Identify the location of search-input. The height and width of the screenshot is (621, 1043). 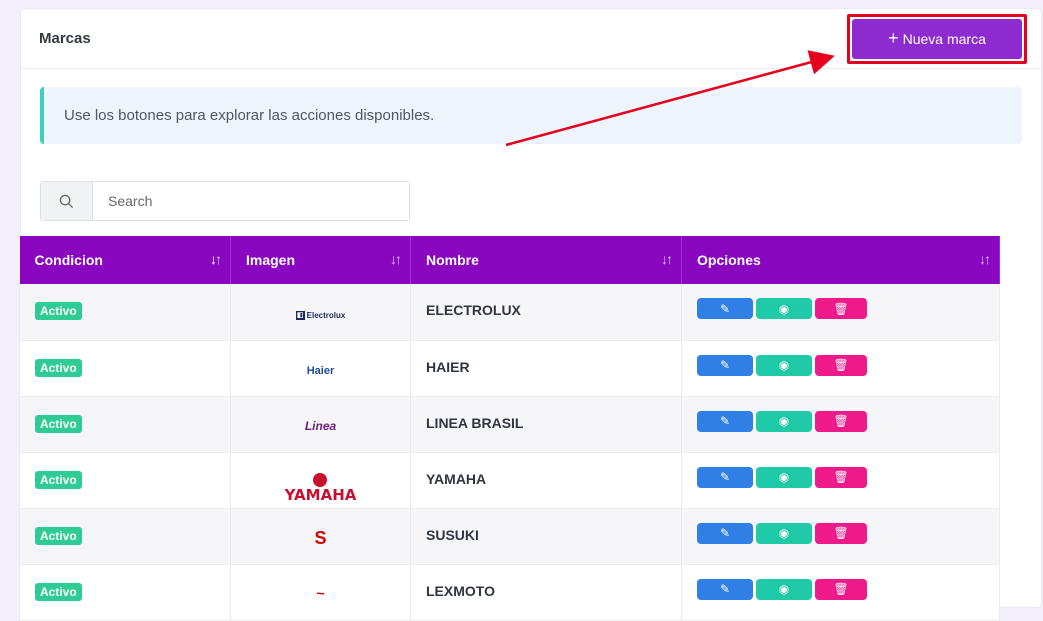
(251, 201).